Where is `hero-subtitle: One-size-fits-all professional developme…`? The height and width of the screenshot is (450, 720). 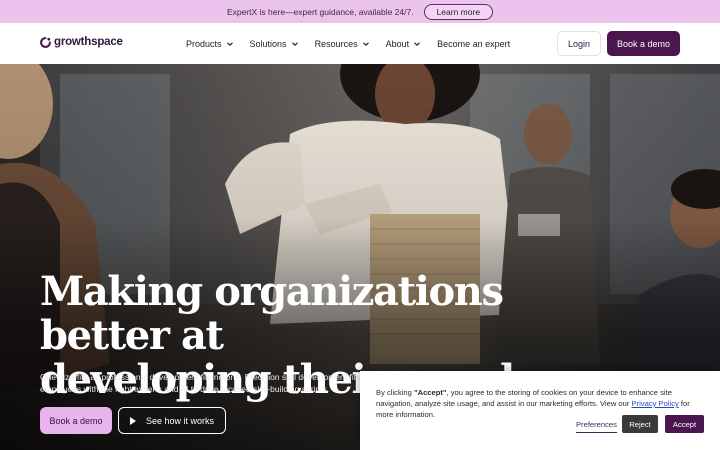
hero-subtitle: One-size-fits-all professional developme… is located at coordinates (205, 383).